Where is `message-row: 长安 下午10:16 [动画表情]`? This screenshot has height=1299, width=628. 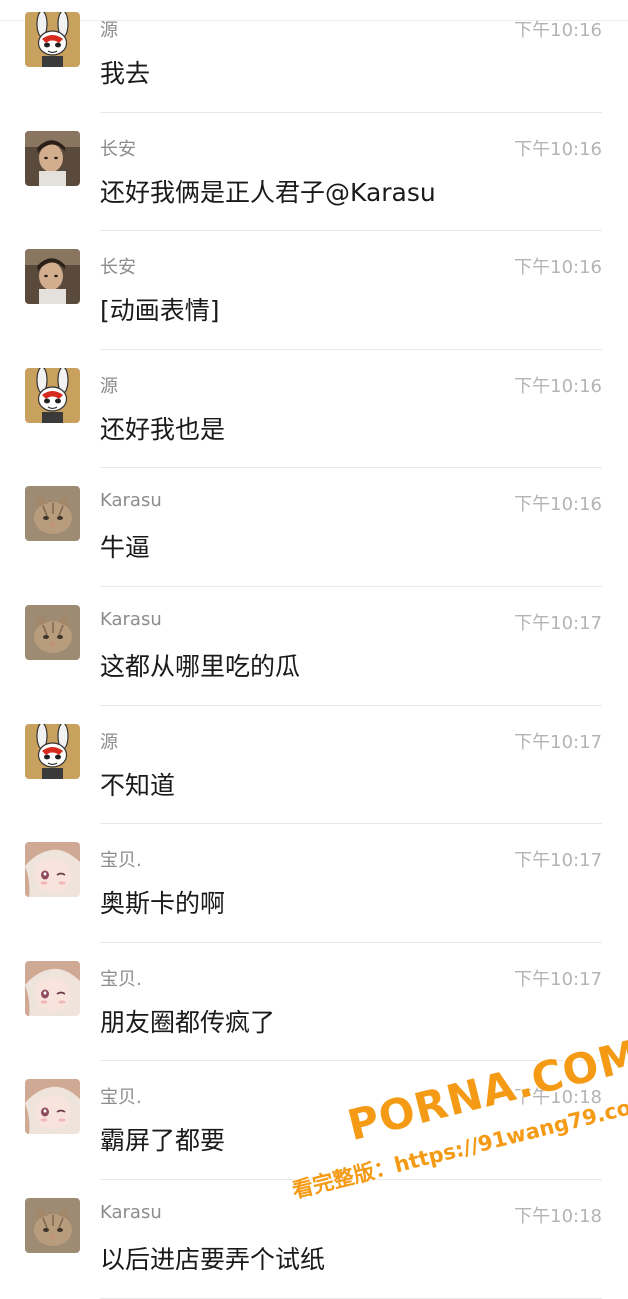 message-row: 长安 下午10:16 [动画表情] is located at coordinates (314, 290).